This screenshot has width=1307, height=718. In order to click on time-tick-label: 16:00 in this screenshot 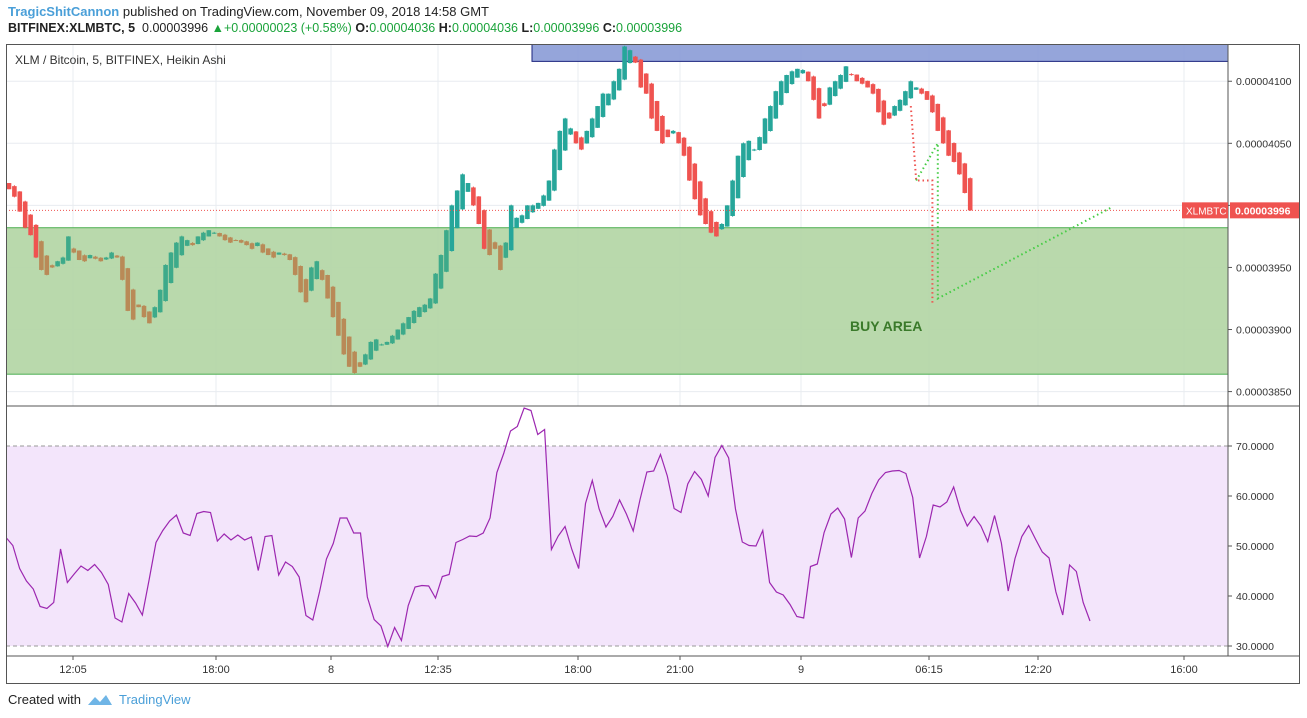, I will do `click(1184, 670)`.